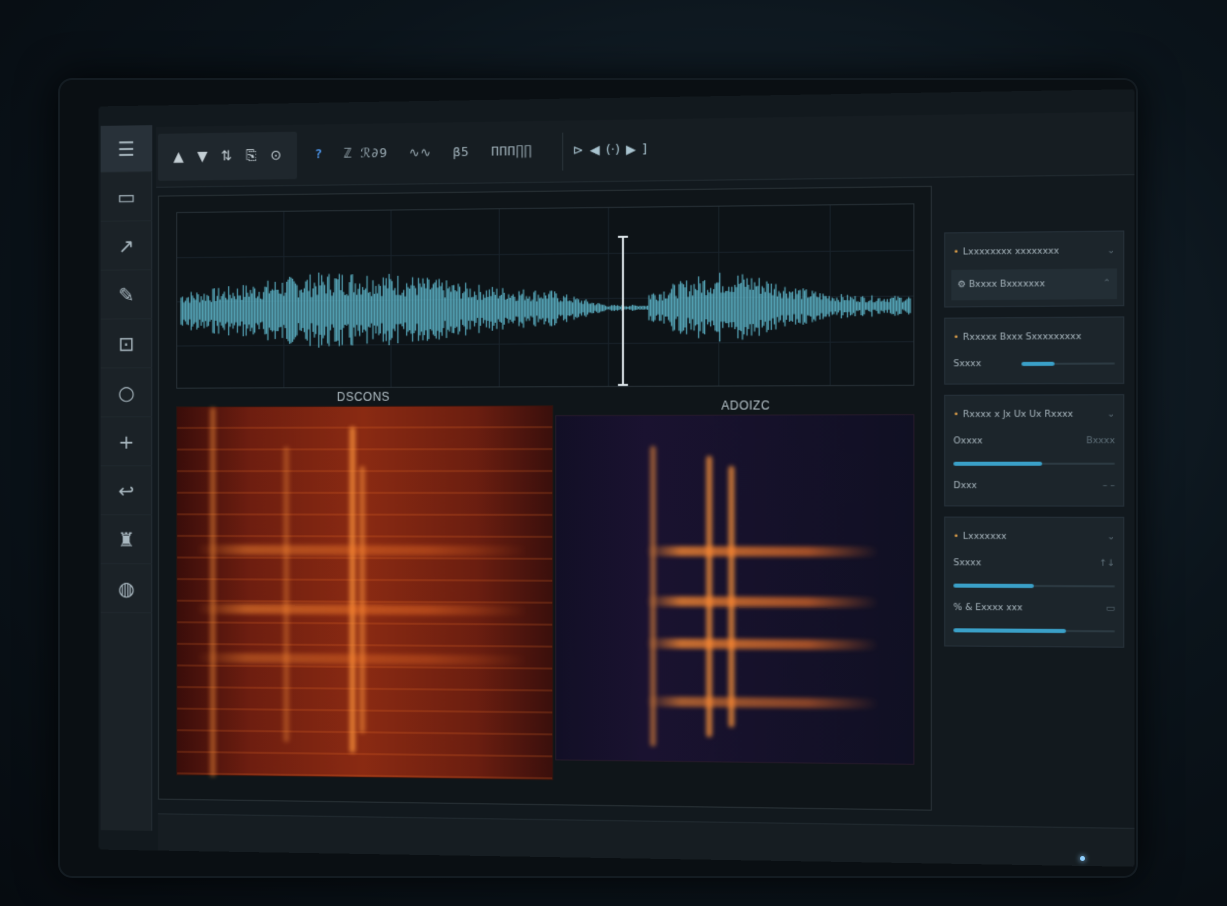 This screenshot has width=1227, height=906. Describe the element at coordinates (1034, 441) in the screenshot. I see `option-row: Oxxxx Bxxxx` at that location.